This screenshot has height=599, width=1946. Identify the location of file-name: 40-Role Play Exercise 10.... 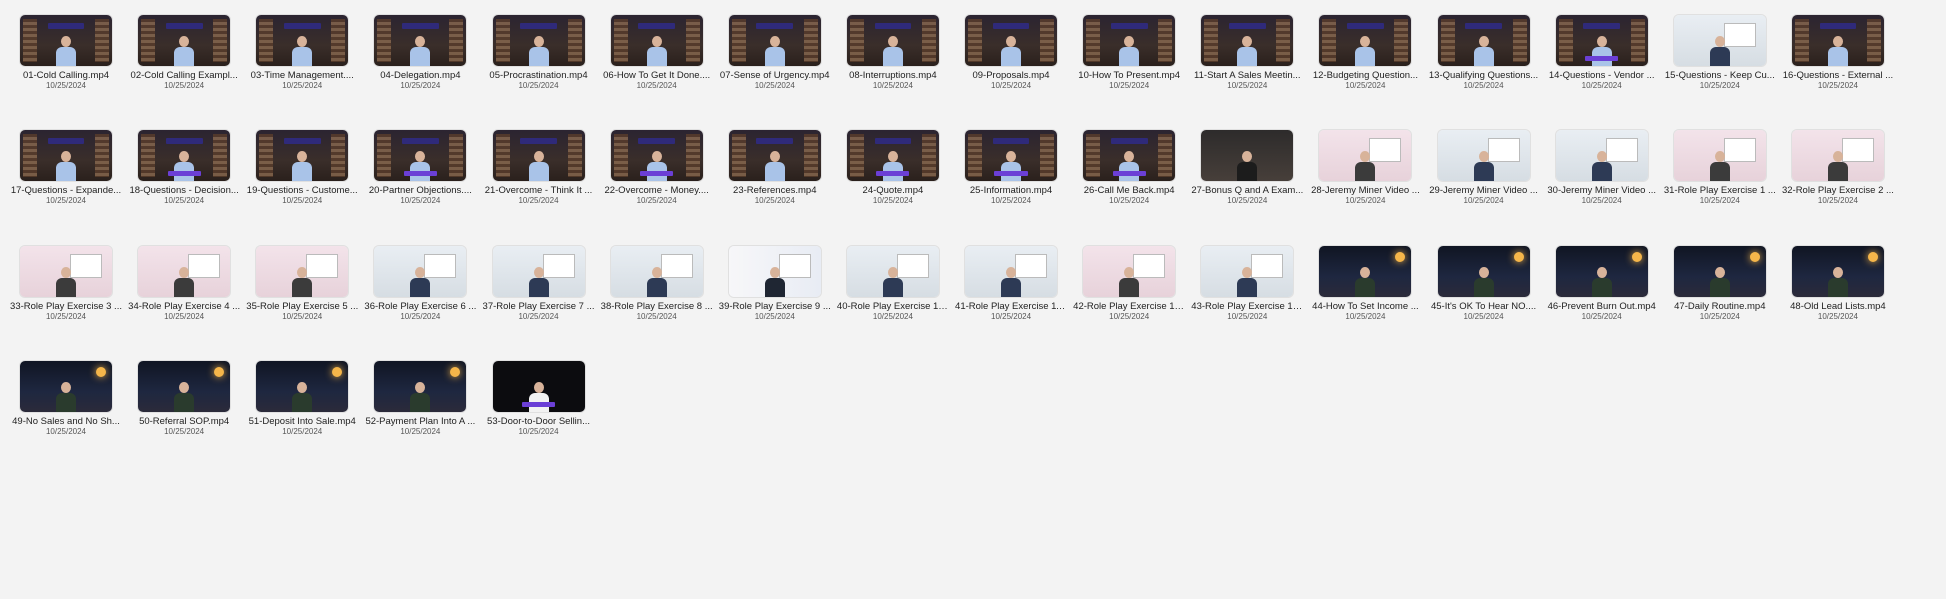
(893, 306).